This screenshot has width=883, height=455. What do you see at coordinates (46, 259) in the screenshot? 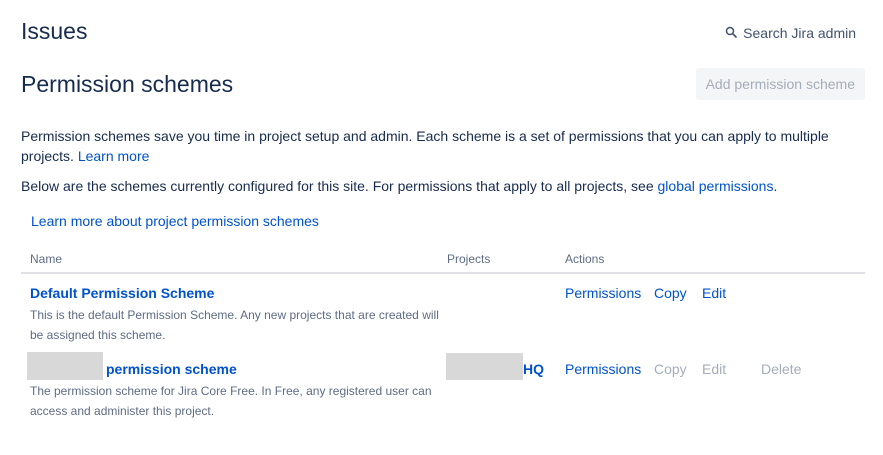
I see `column-header-name: Name` at bounding box center [46, 259].